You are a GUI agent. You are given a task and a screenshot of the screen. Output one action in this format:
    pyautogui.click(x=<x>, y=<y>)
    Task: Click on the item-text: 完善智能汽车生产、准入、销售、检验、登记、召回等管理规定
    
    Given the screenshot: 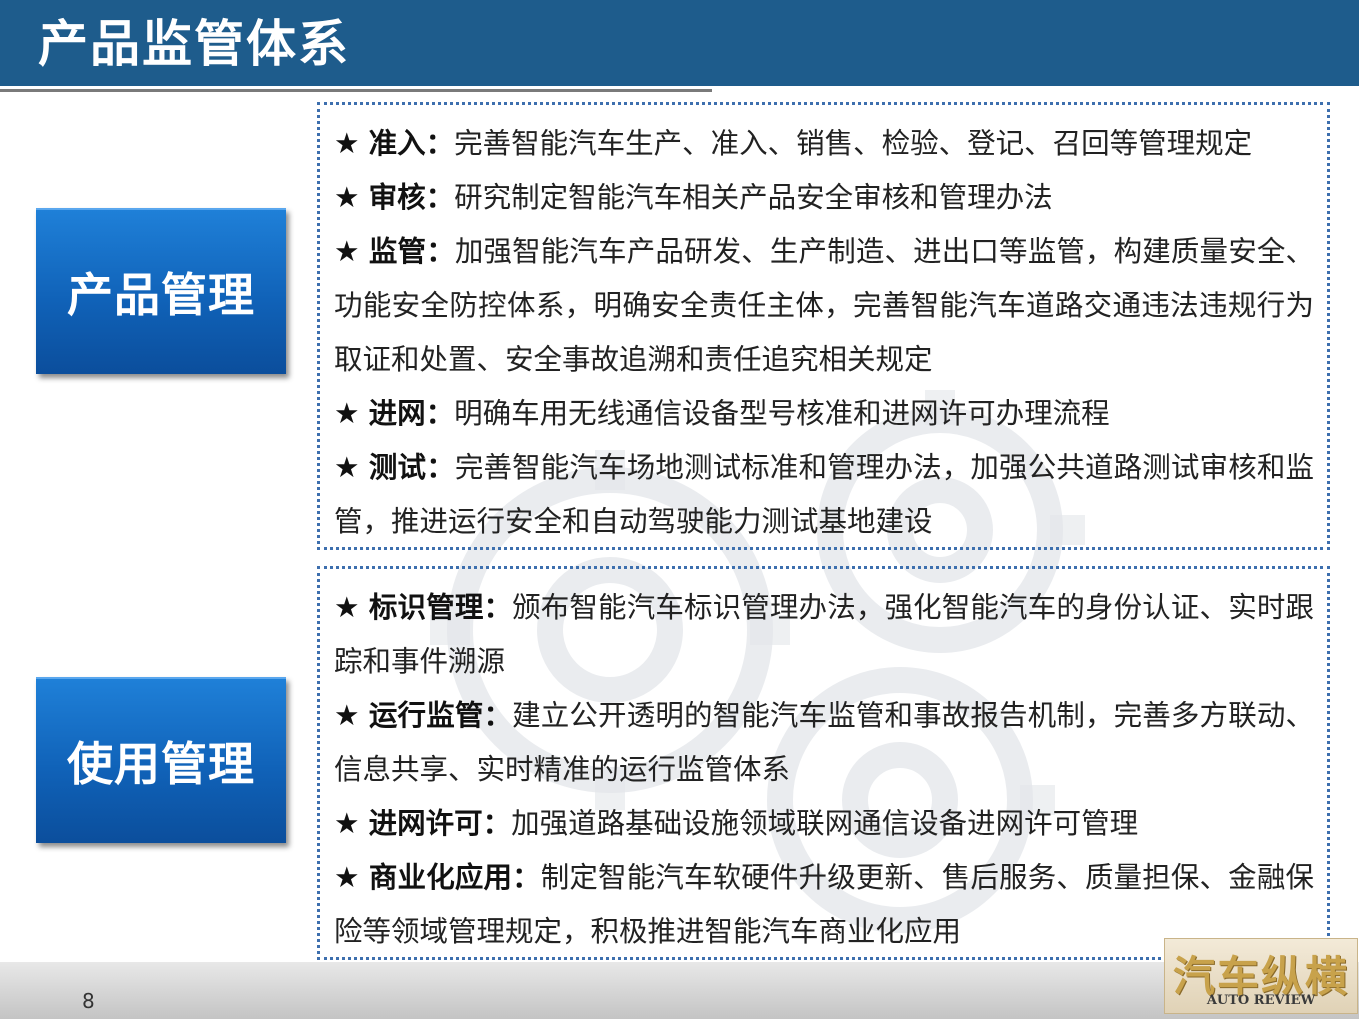 What is the action you would take?
    pyautogui.click(x=853, y=143)
    